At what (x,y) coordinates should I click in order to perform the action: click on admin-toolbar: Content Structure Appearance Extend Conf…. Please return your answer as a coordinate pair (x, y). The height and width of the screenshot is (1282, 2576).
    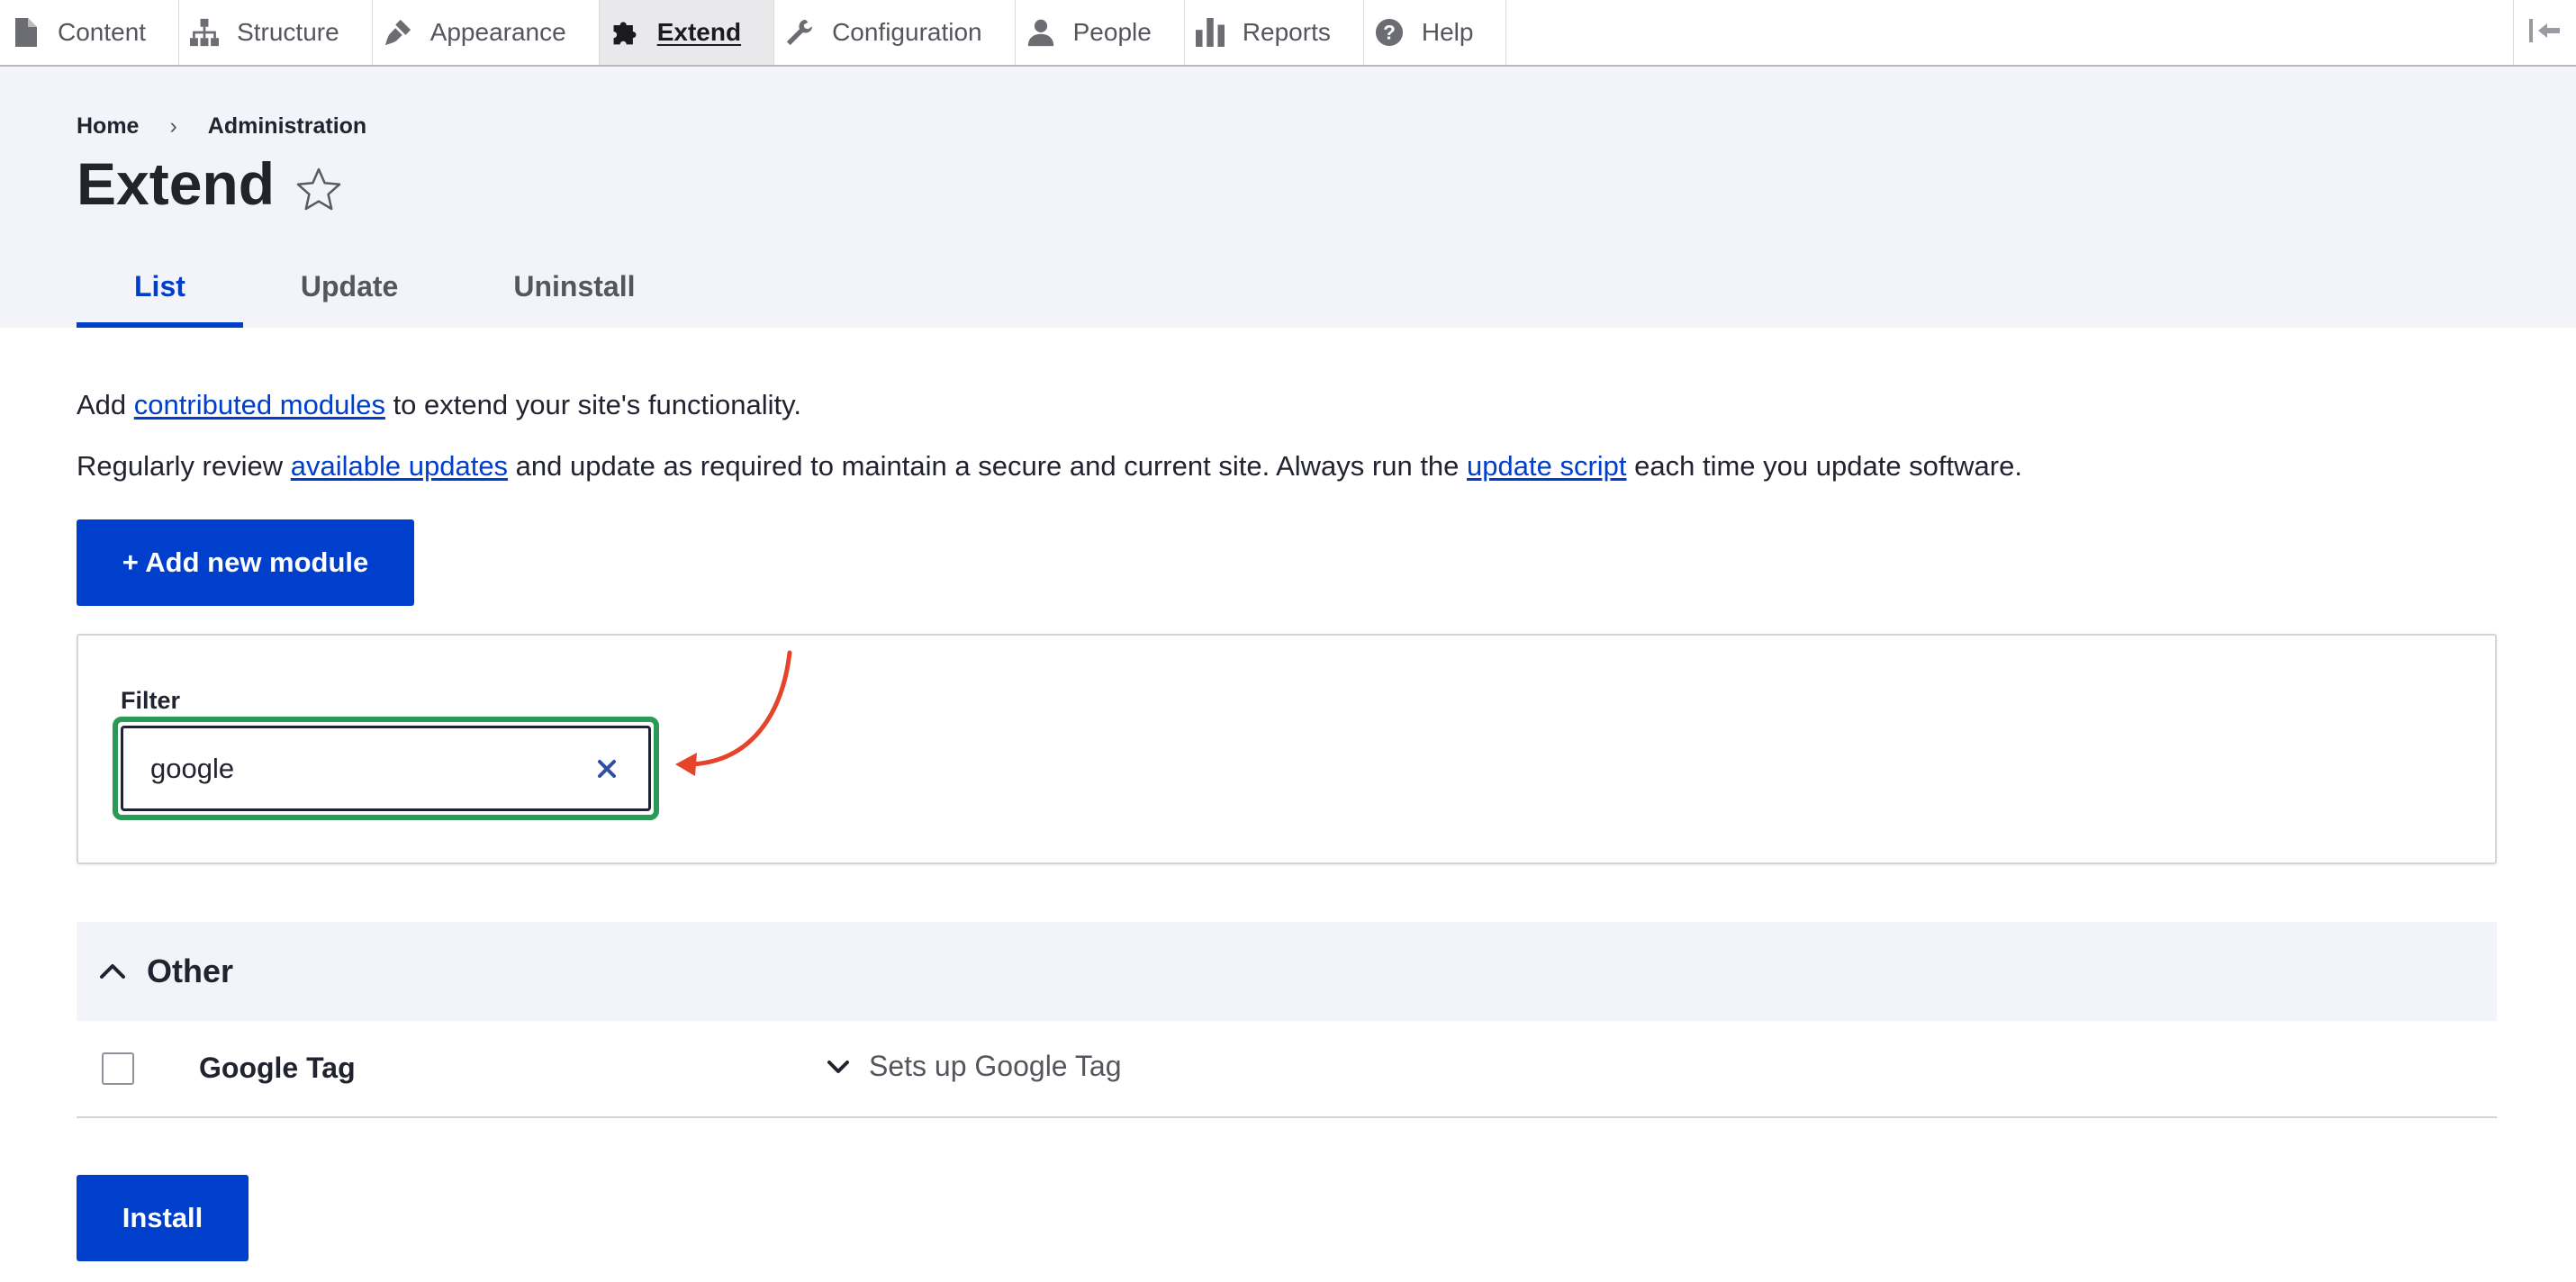
    Looking at the image, I should click on (1288, 33).